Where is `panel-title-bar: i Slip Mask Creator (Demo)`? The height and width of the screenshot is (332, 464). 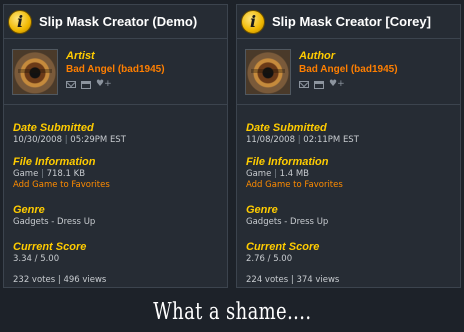 panel-title-bar: i Slip Mask Creator (Demo) is located at coordinates (115, 22).